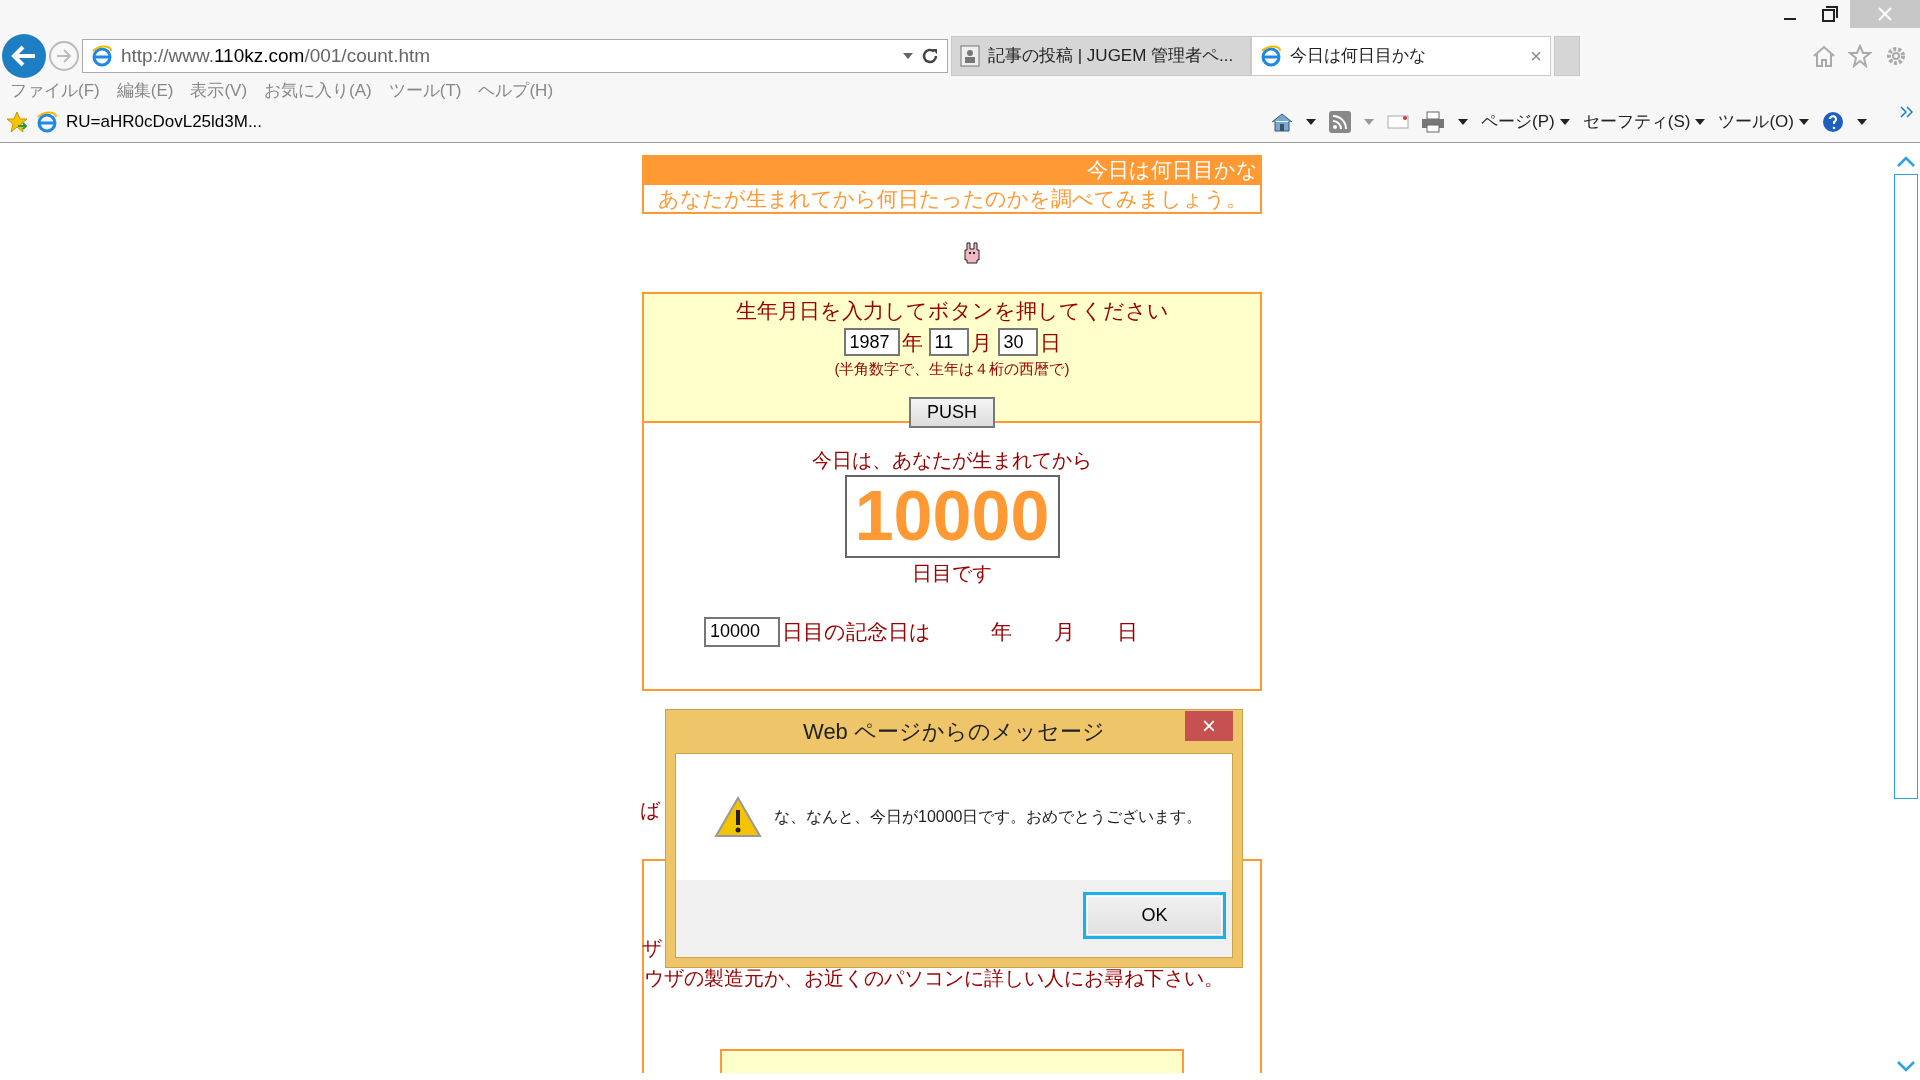  Describe the element at coordinates (650, 810) in the screenshot. I see `text-fragment: ば` at that location.